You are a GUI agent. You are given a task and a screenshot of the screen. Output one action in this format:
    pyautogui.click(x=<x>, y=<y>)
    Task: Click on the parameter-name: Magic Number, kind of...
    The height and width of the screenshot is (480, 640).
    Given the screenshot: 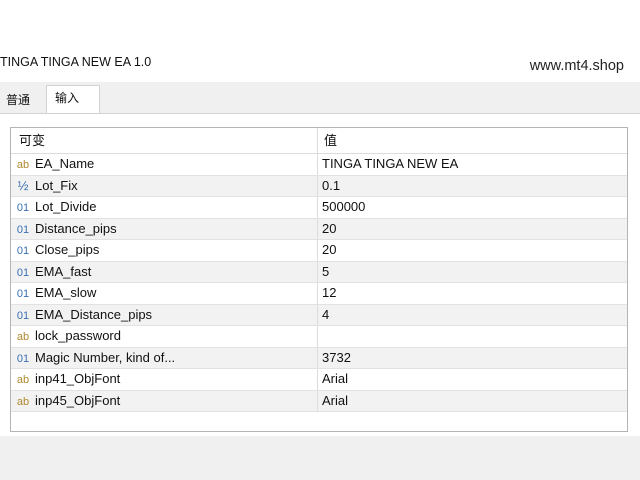 What is the action you would take?
    pyautogui.click(x=105, y=357)
    